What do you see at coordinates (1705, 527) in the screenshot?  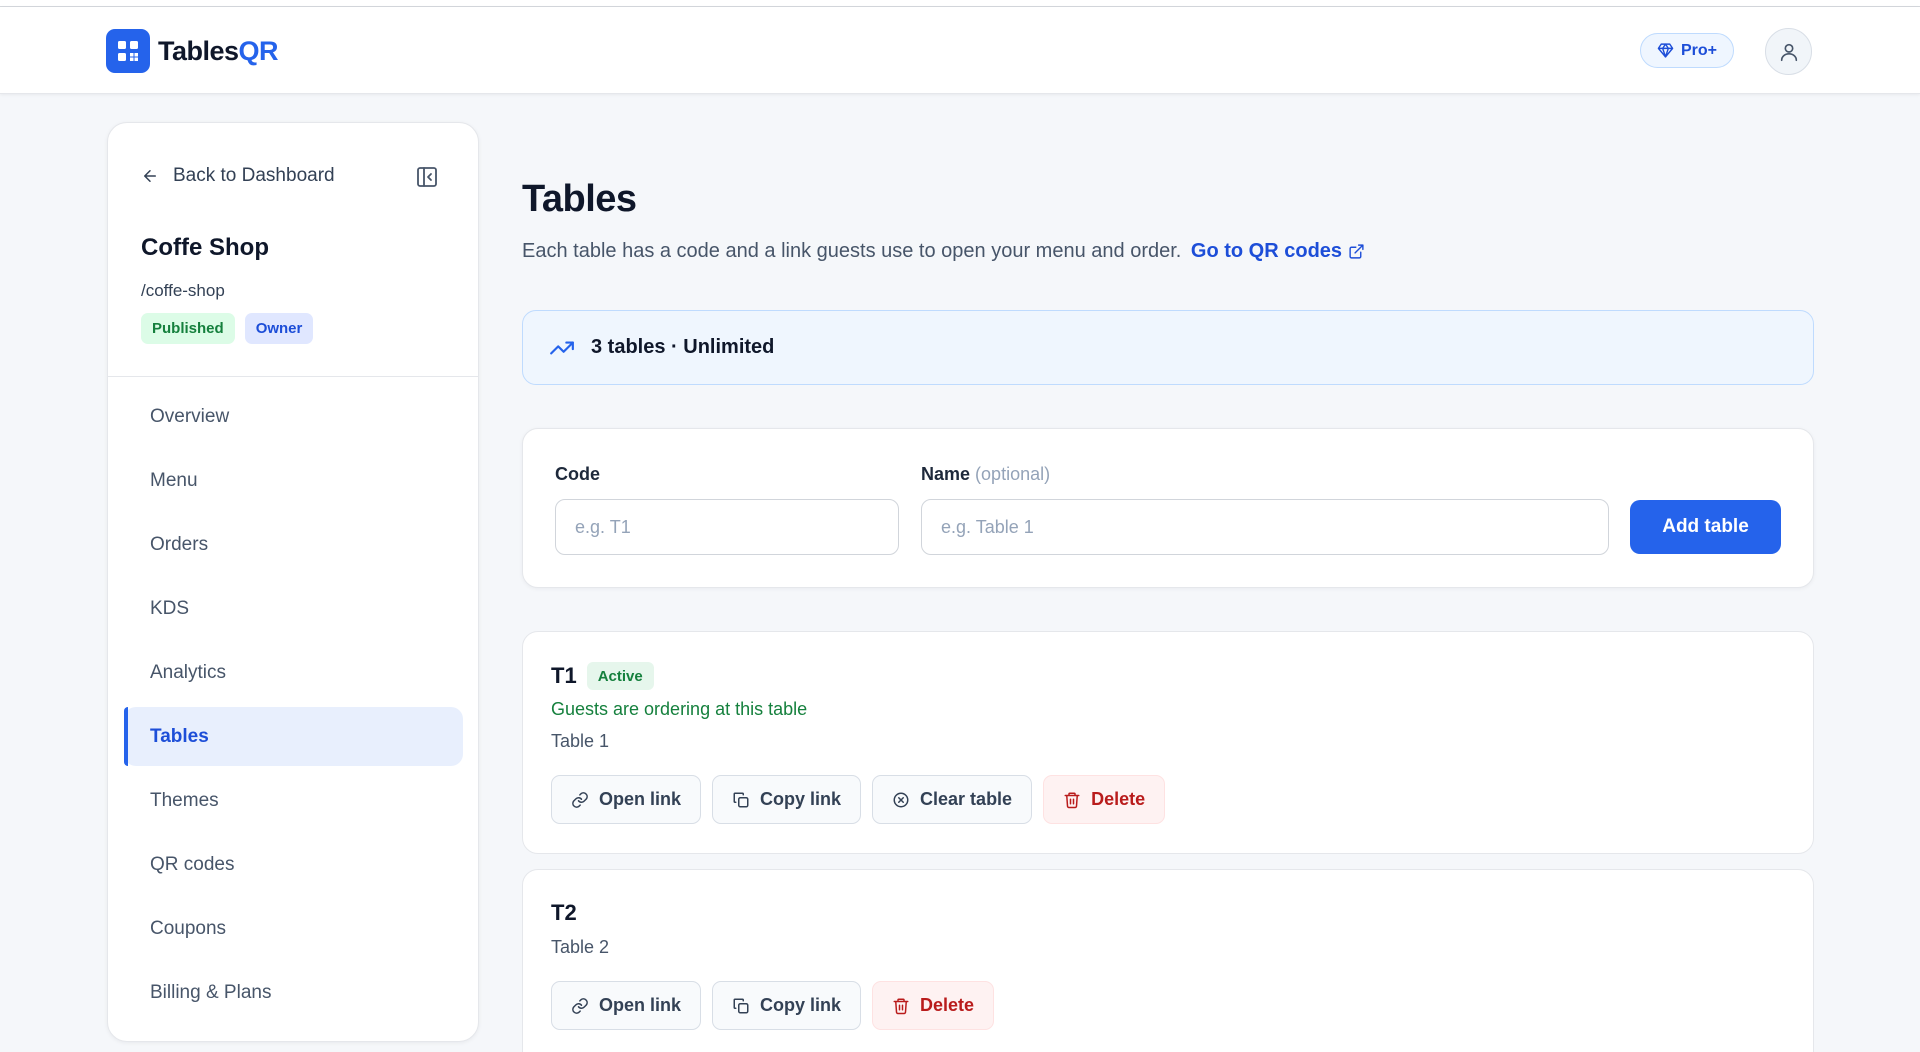 I see `add-table-button: Add table` at bounding box center [1705, 527].